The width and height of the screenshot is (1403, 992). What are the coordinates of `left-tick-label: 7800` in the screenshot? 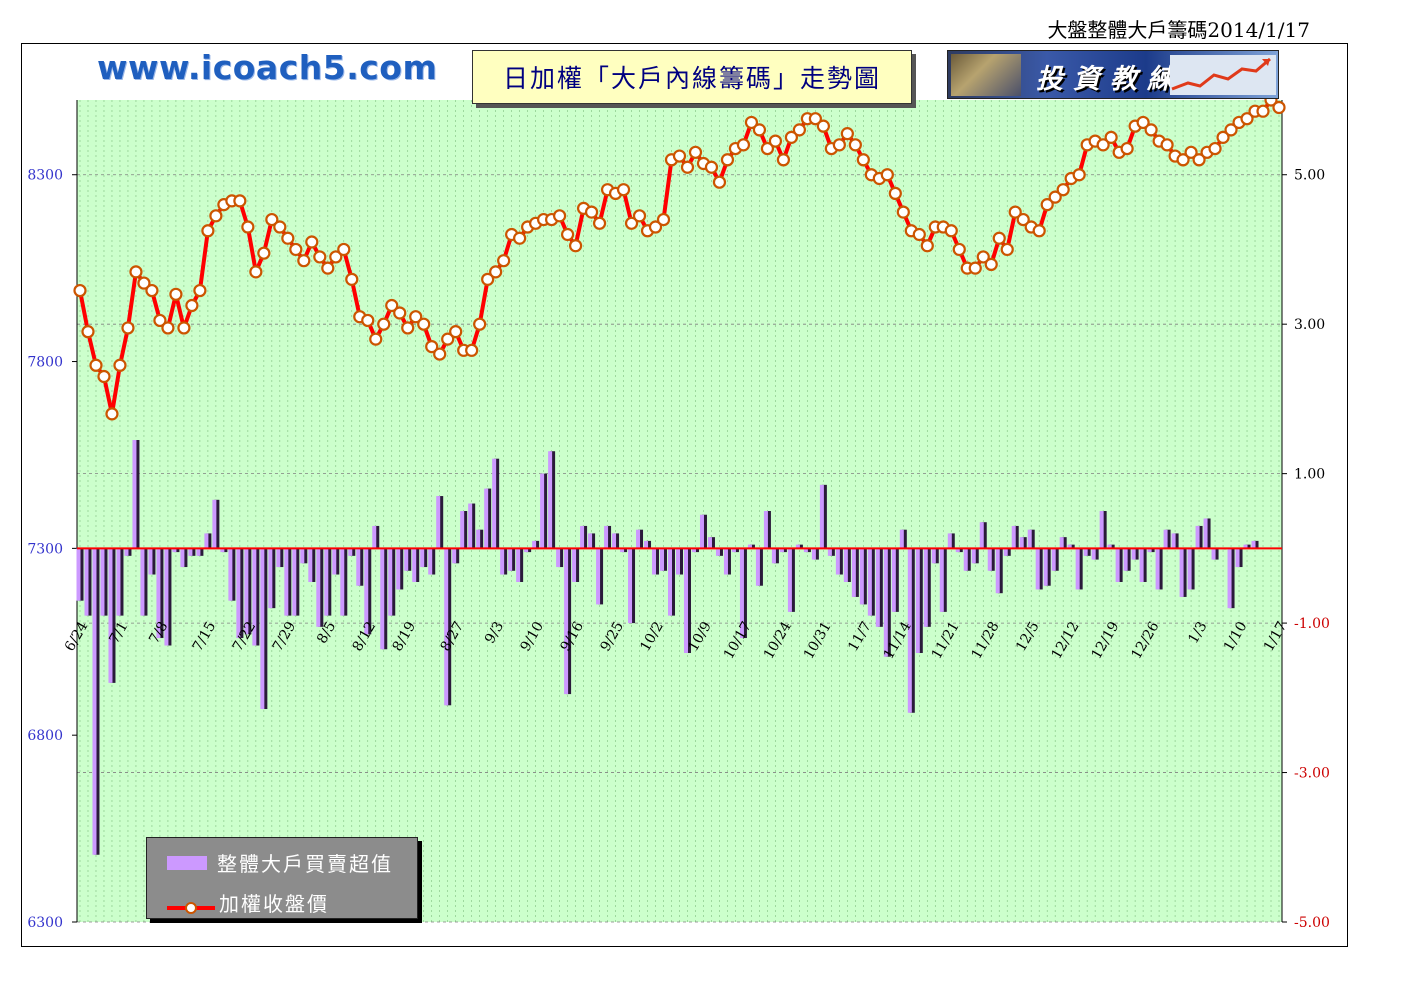 It's located at (45, 363).